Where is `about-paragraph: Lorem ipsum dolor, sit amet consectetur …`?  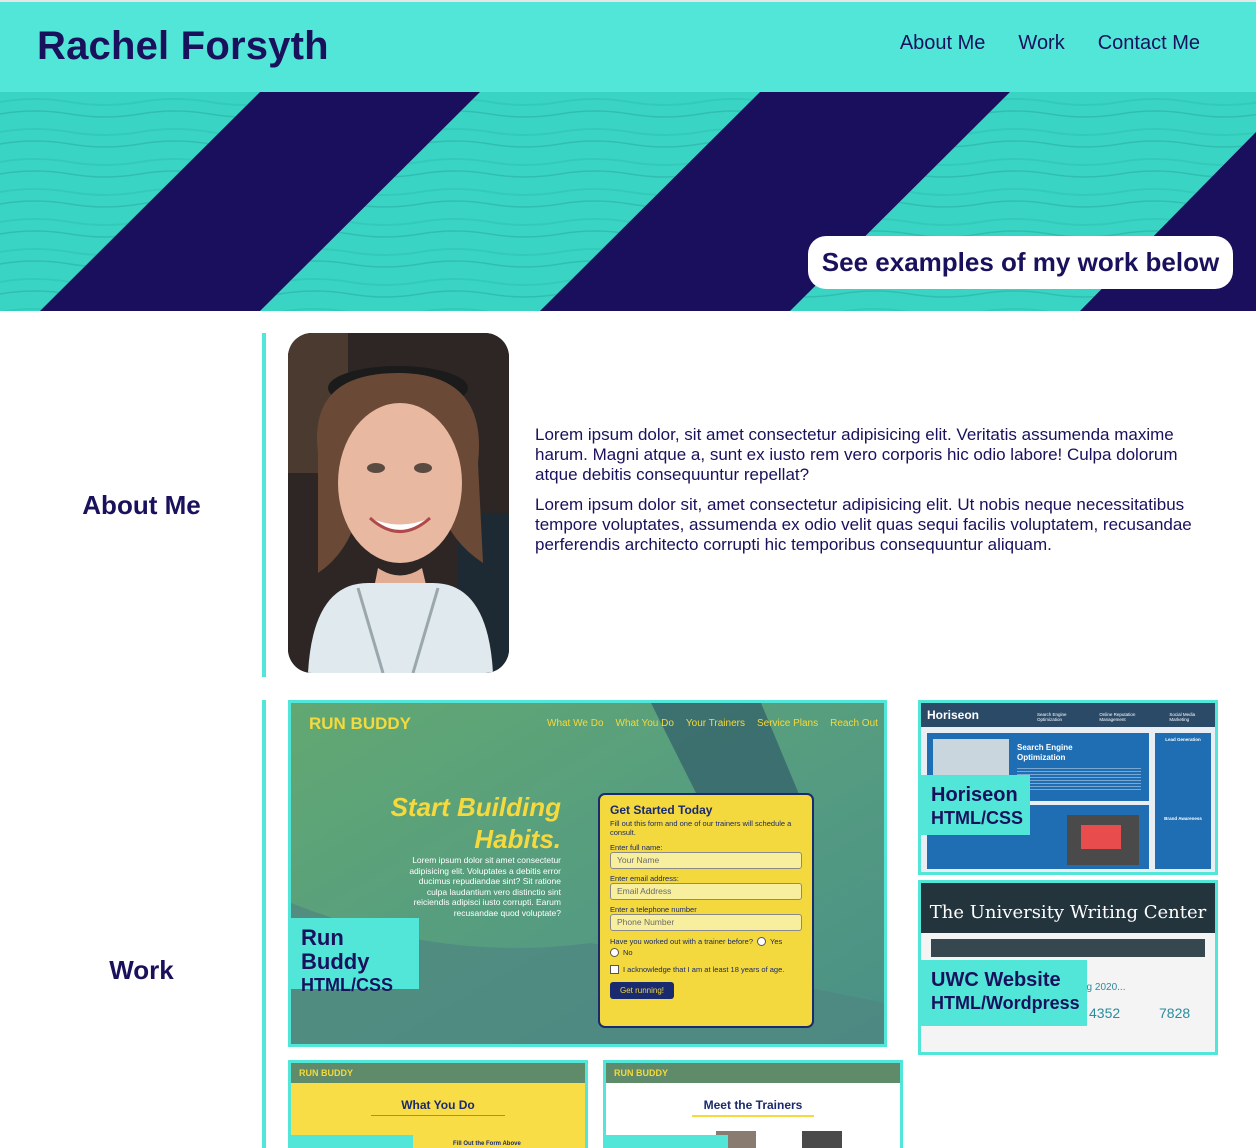
about-paragraph: Lorem ipsum dolor, sit amet consectetur … is located at coordinates (856, 454).